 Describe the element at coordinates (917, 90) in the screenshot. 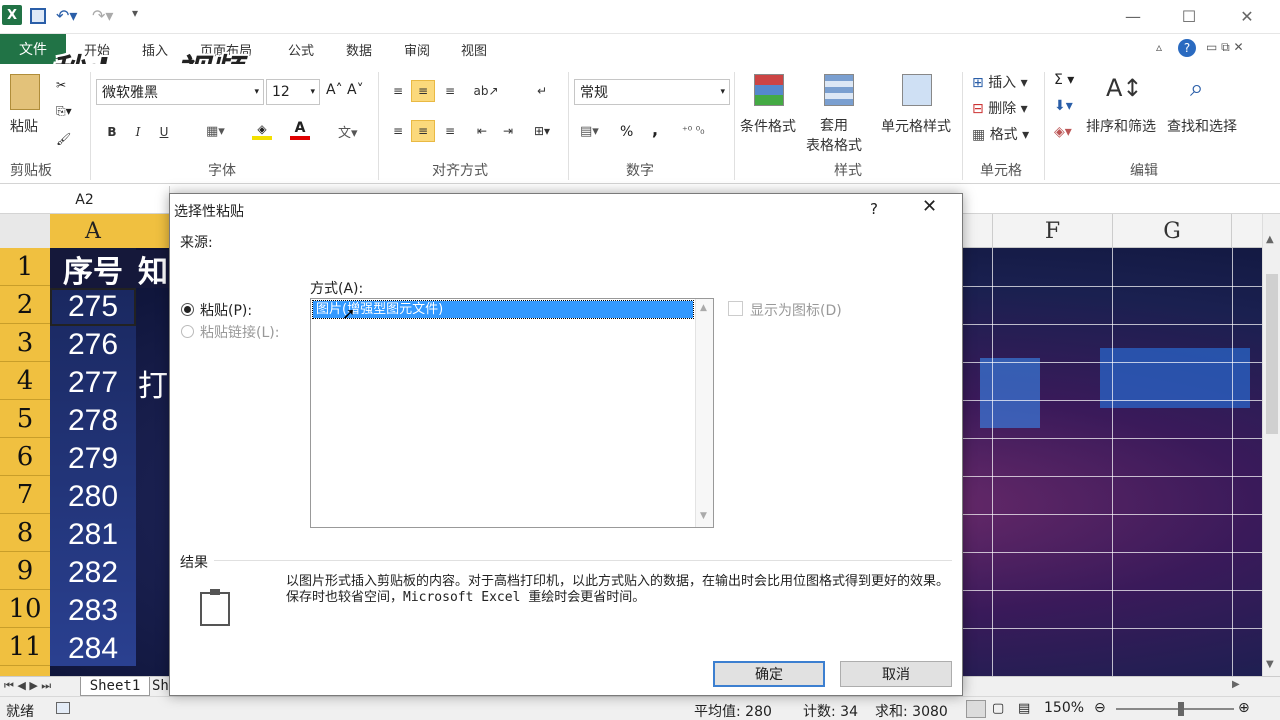

I see `cell-styles-icon` at that location.